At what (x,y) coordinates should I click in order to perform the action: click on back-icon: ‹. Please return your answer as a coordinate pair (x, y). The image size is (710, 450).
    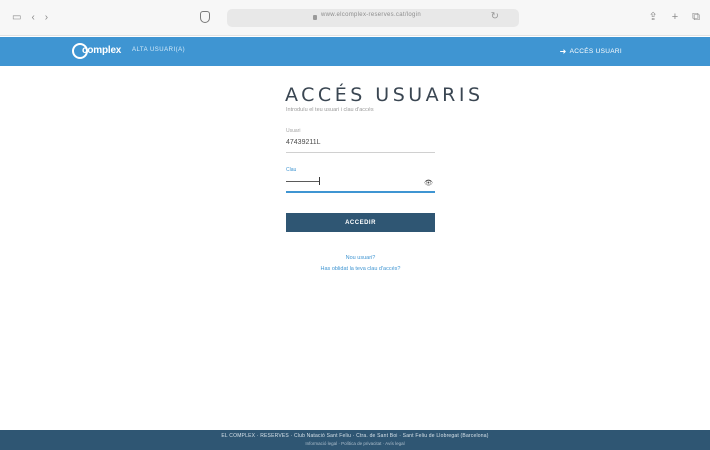
    Looking at the image, I should click on (32, 18).